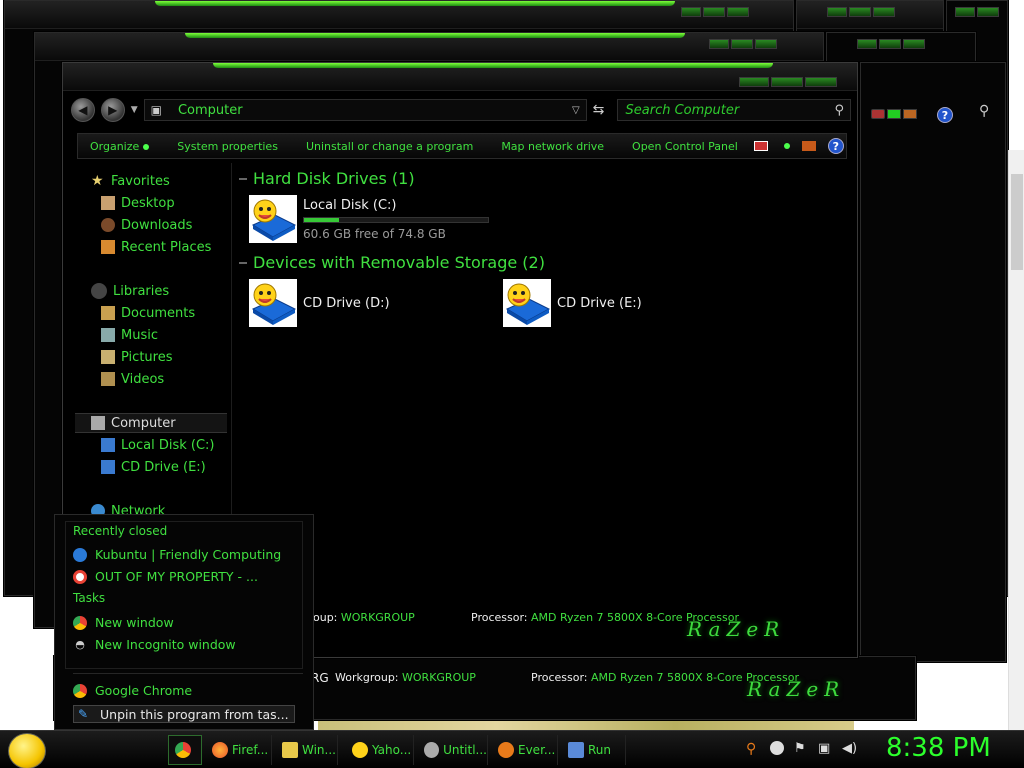 This screenshot has height=768, width=1024. I want to click on preview-pane-icon, so click(808, 146).